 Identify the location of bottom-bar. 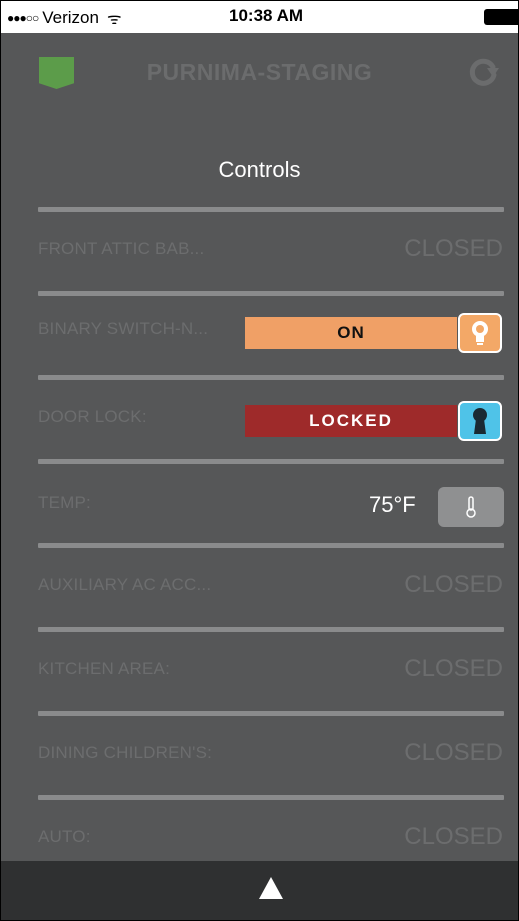
(259, 890).